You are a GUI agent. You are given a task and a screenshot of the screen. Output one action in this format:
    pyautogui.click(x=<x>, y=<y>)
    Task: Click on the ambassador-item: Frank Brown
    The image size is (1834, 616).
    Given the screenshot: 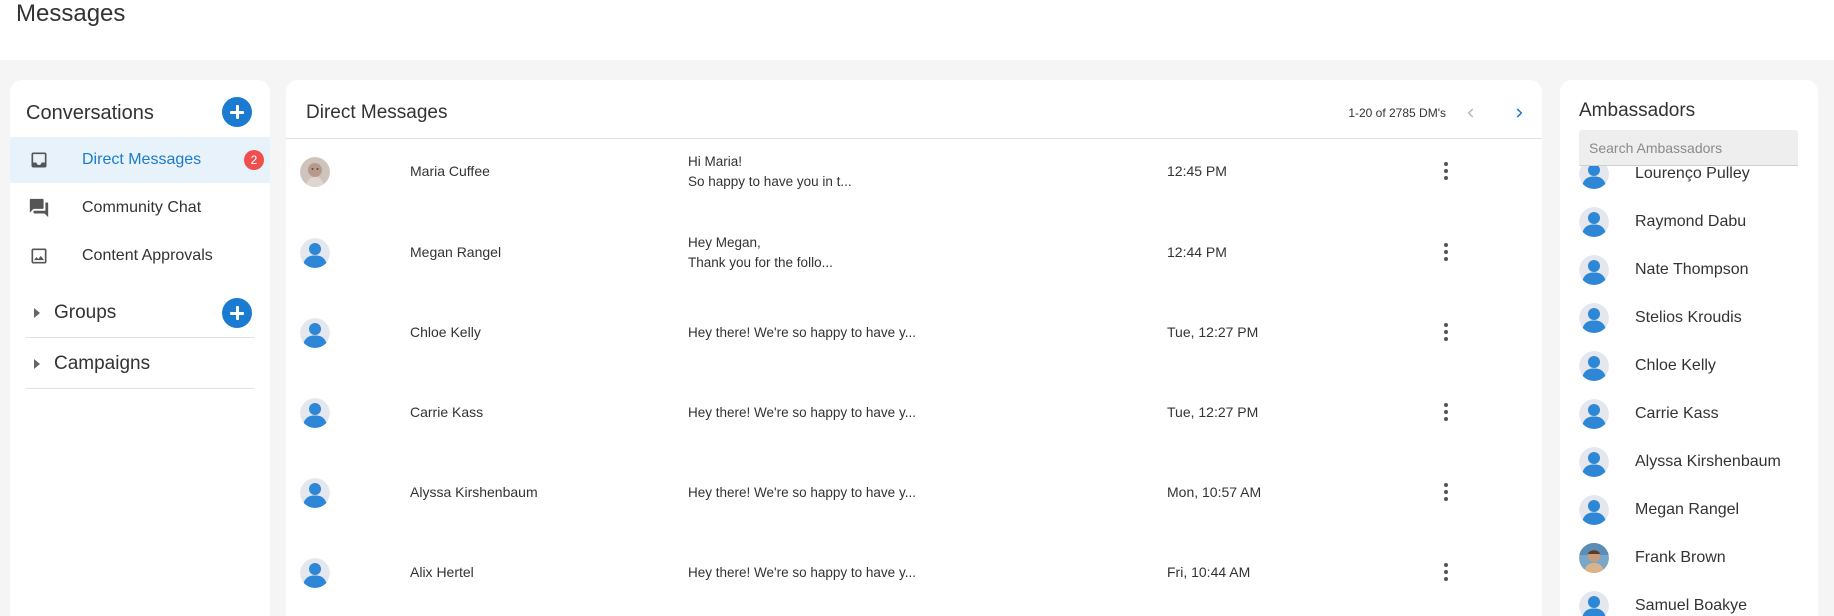 What is the action you would take?
    pyautogui.click(x=1689, y=558)
    